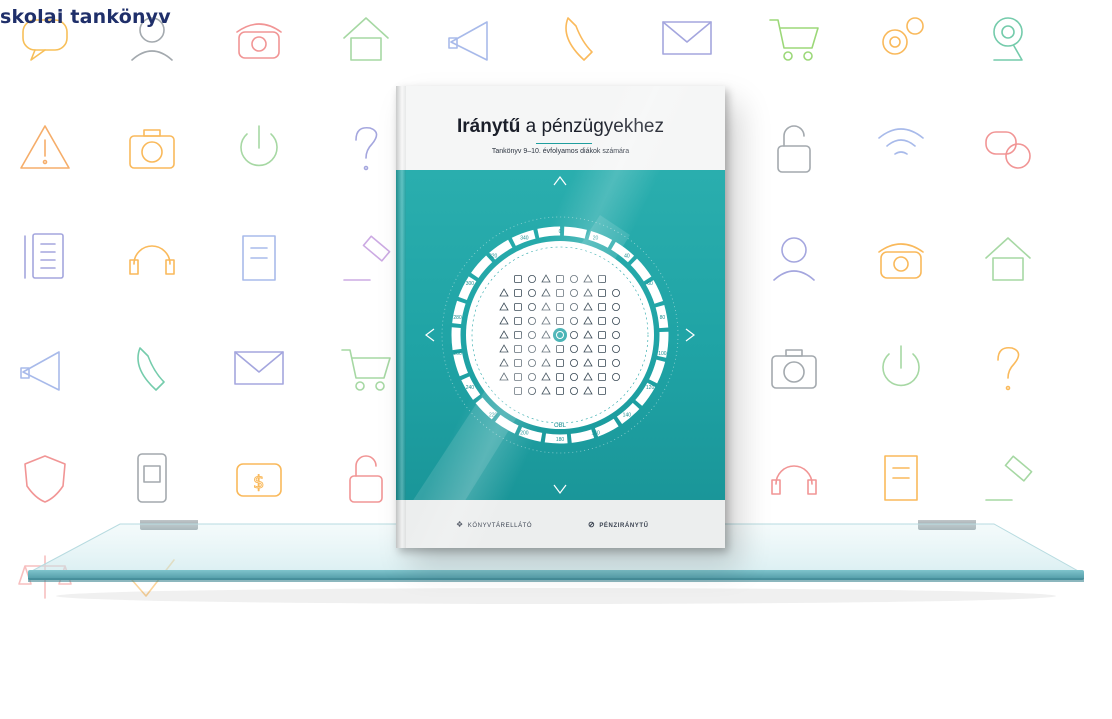  I want to click on compass-degree-label: 320, so click(493, 256).